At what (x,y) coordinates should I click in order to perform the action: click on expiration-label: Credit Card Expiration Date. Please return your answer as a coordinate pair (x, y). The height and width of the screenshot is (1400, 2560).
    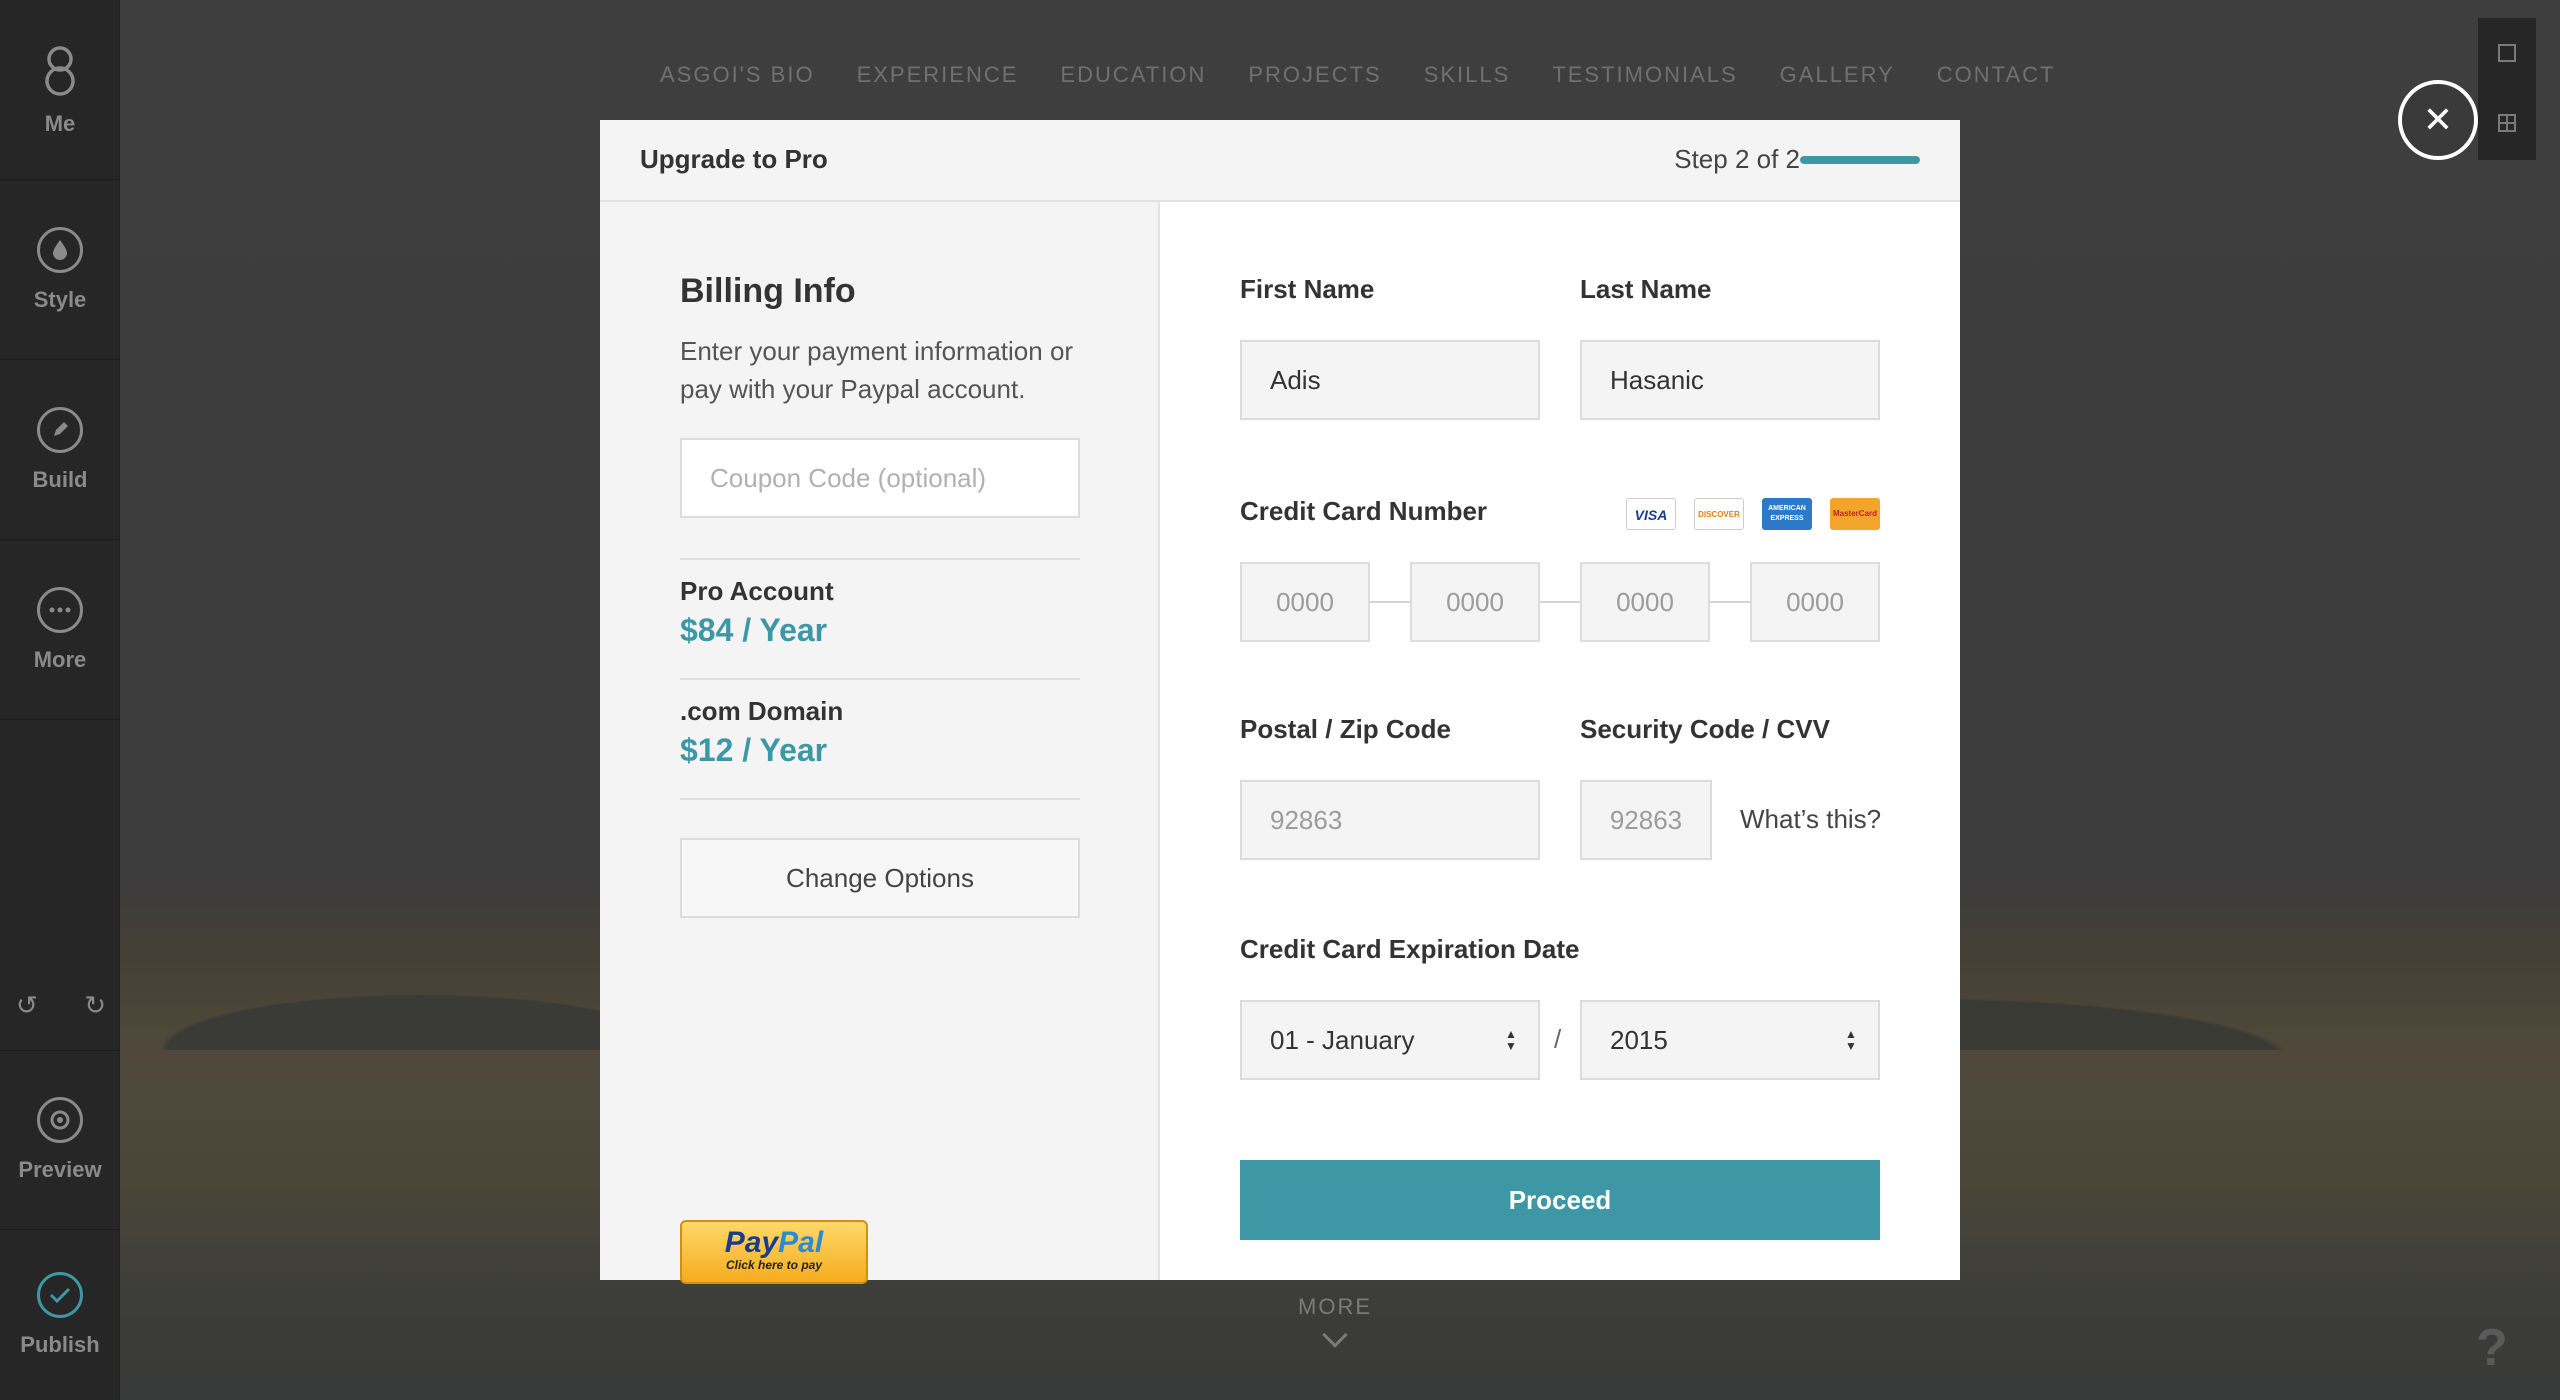
    Looking at the image, I should click on (1410, 949).